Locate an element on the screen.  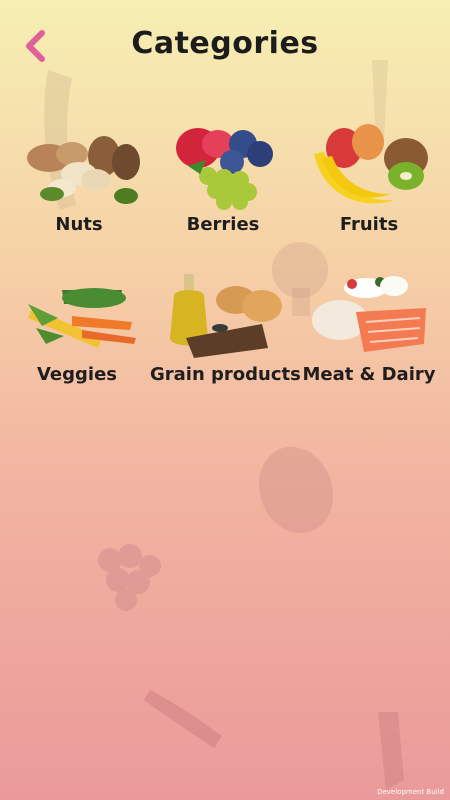
build-label: Development Build is located at coordinates (410, 792).